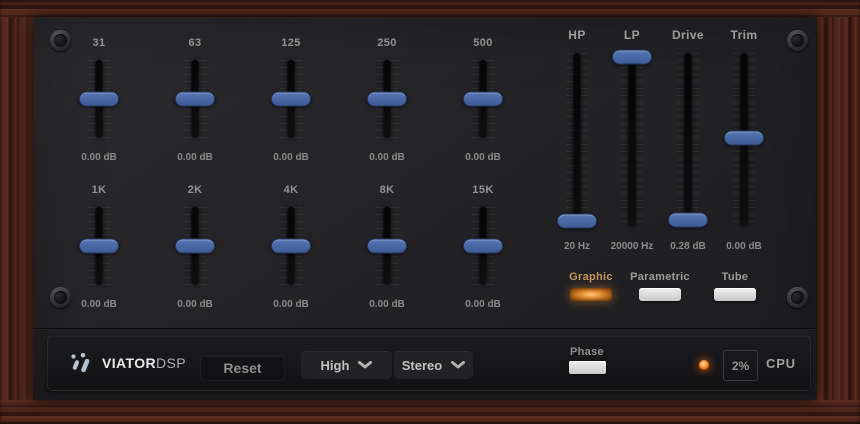  I want to click on channel-dropdown-value: Stereo, so click(422, 365).